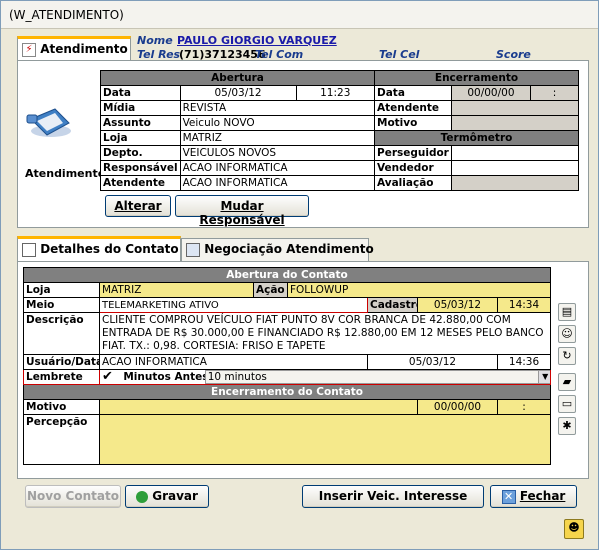  I want to click on descricao-label: Descrição, so click(61, 333).